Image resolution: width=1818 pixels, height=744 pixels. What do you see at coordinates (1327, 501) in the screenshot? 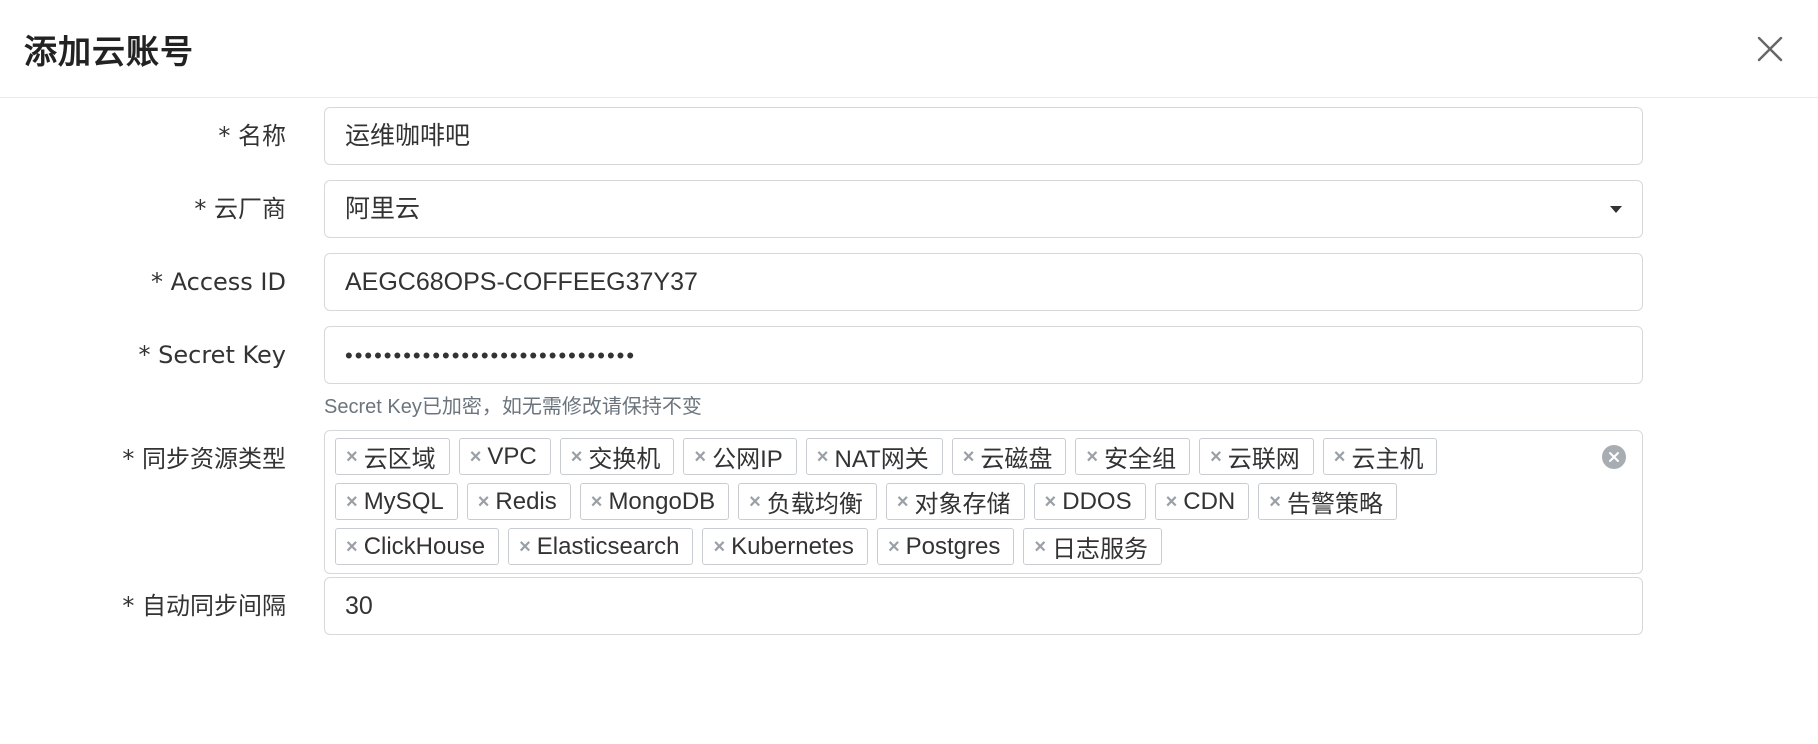
I see `resource-tag: × 告警策略` at bounding box center [1327, 501].